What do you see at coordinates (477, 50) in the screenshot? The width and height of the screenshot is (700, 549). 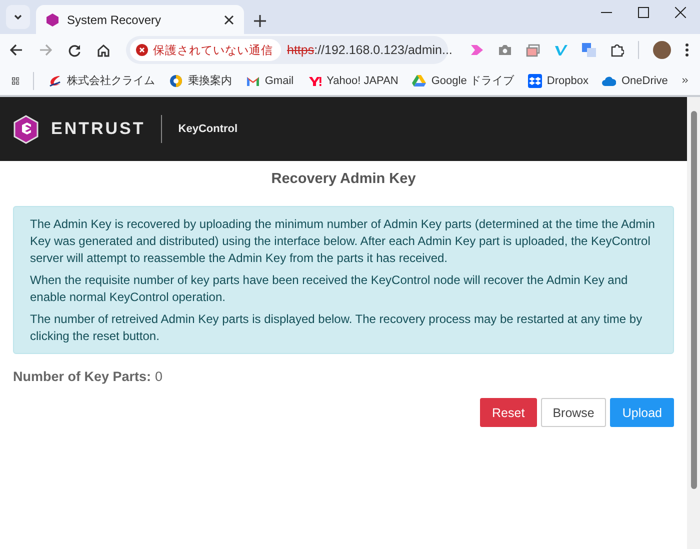 I see `extension-icon` at bounding box center [477, 50].